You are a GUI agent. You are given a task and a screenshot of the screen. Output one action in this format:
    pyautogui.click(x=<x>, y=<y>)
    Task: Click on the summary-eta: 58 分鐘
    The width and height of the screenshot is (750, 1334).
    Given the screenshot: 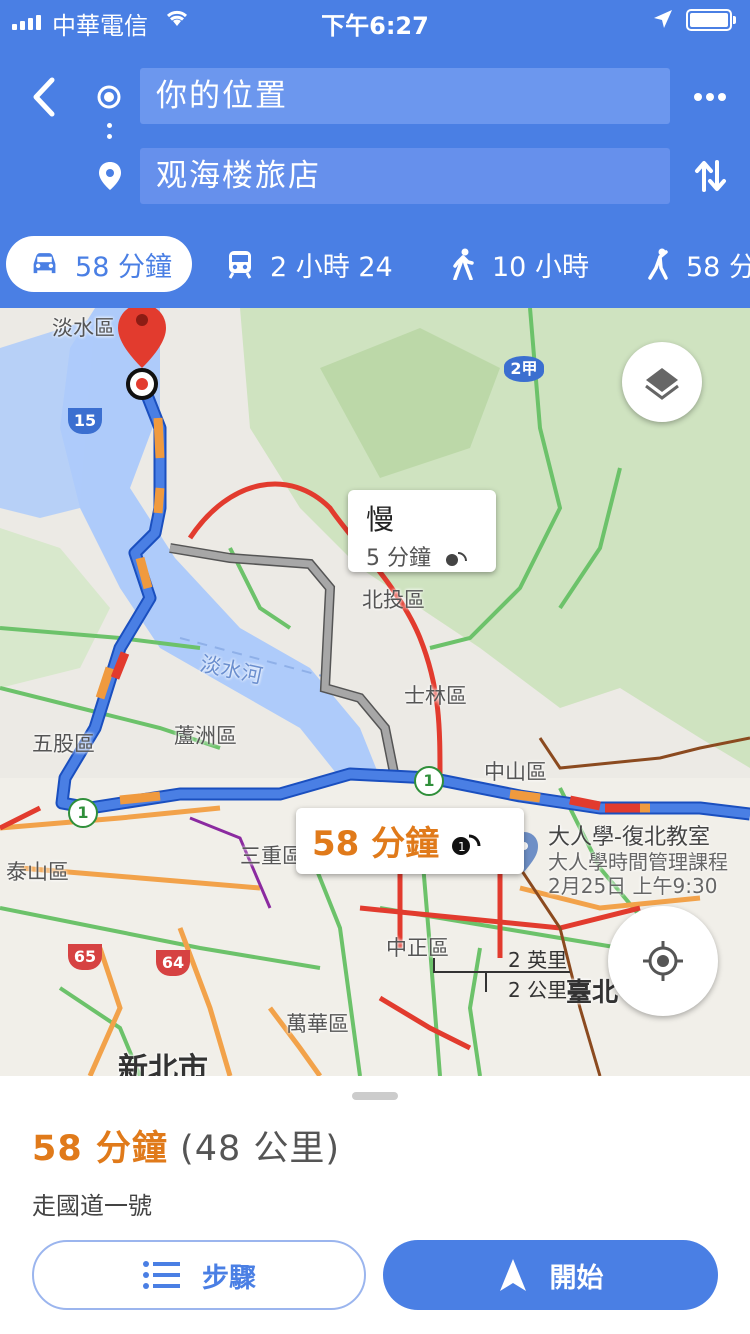 What is the action you would take?
    pyautogui.click(x=100, y=1149)
    